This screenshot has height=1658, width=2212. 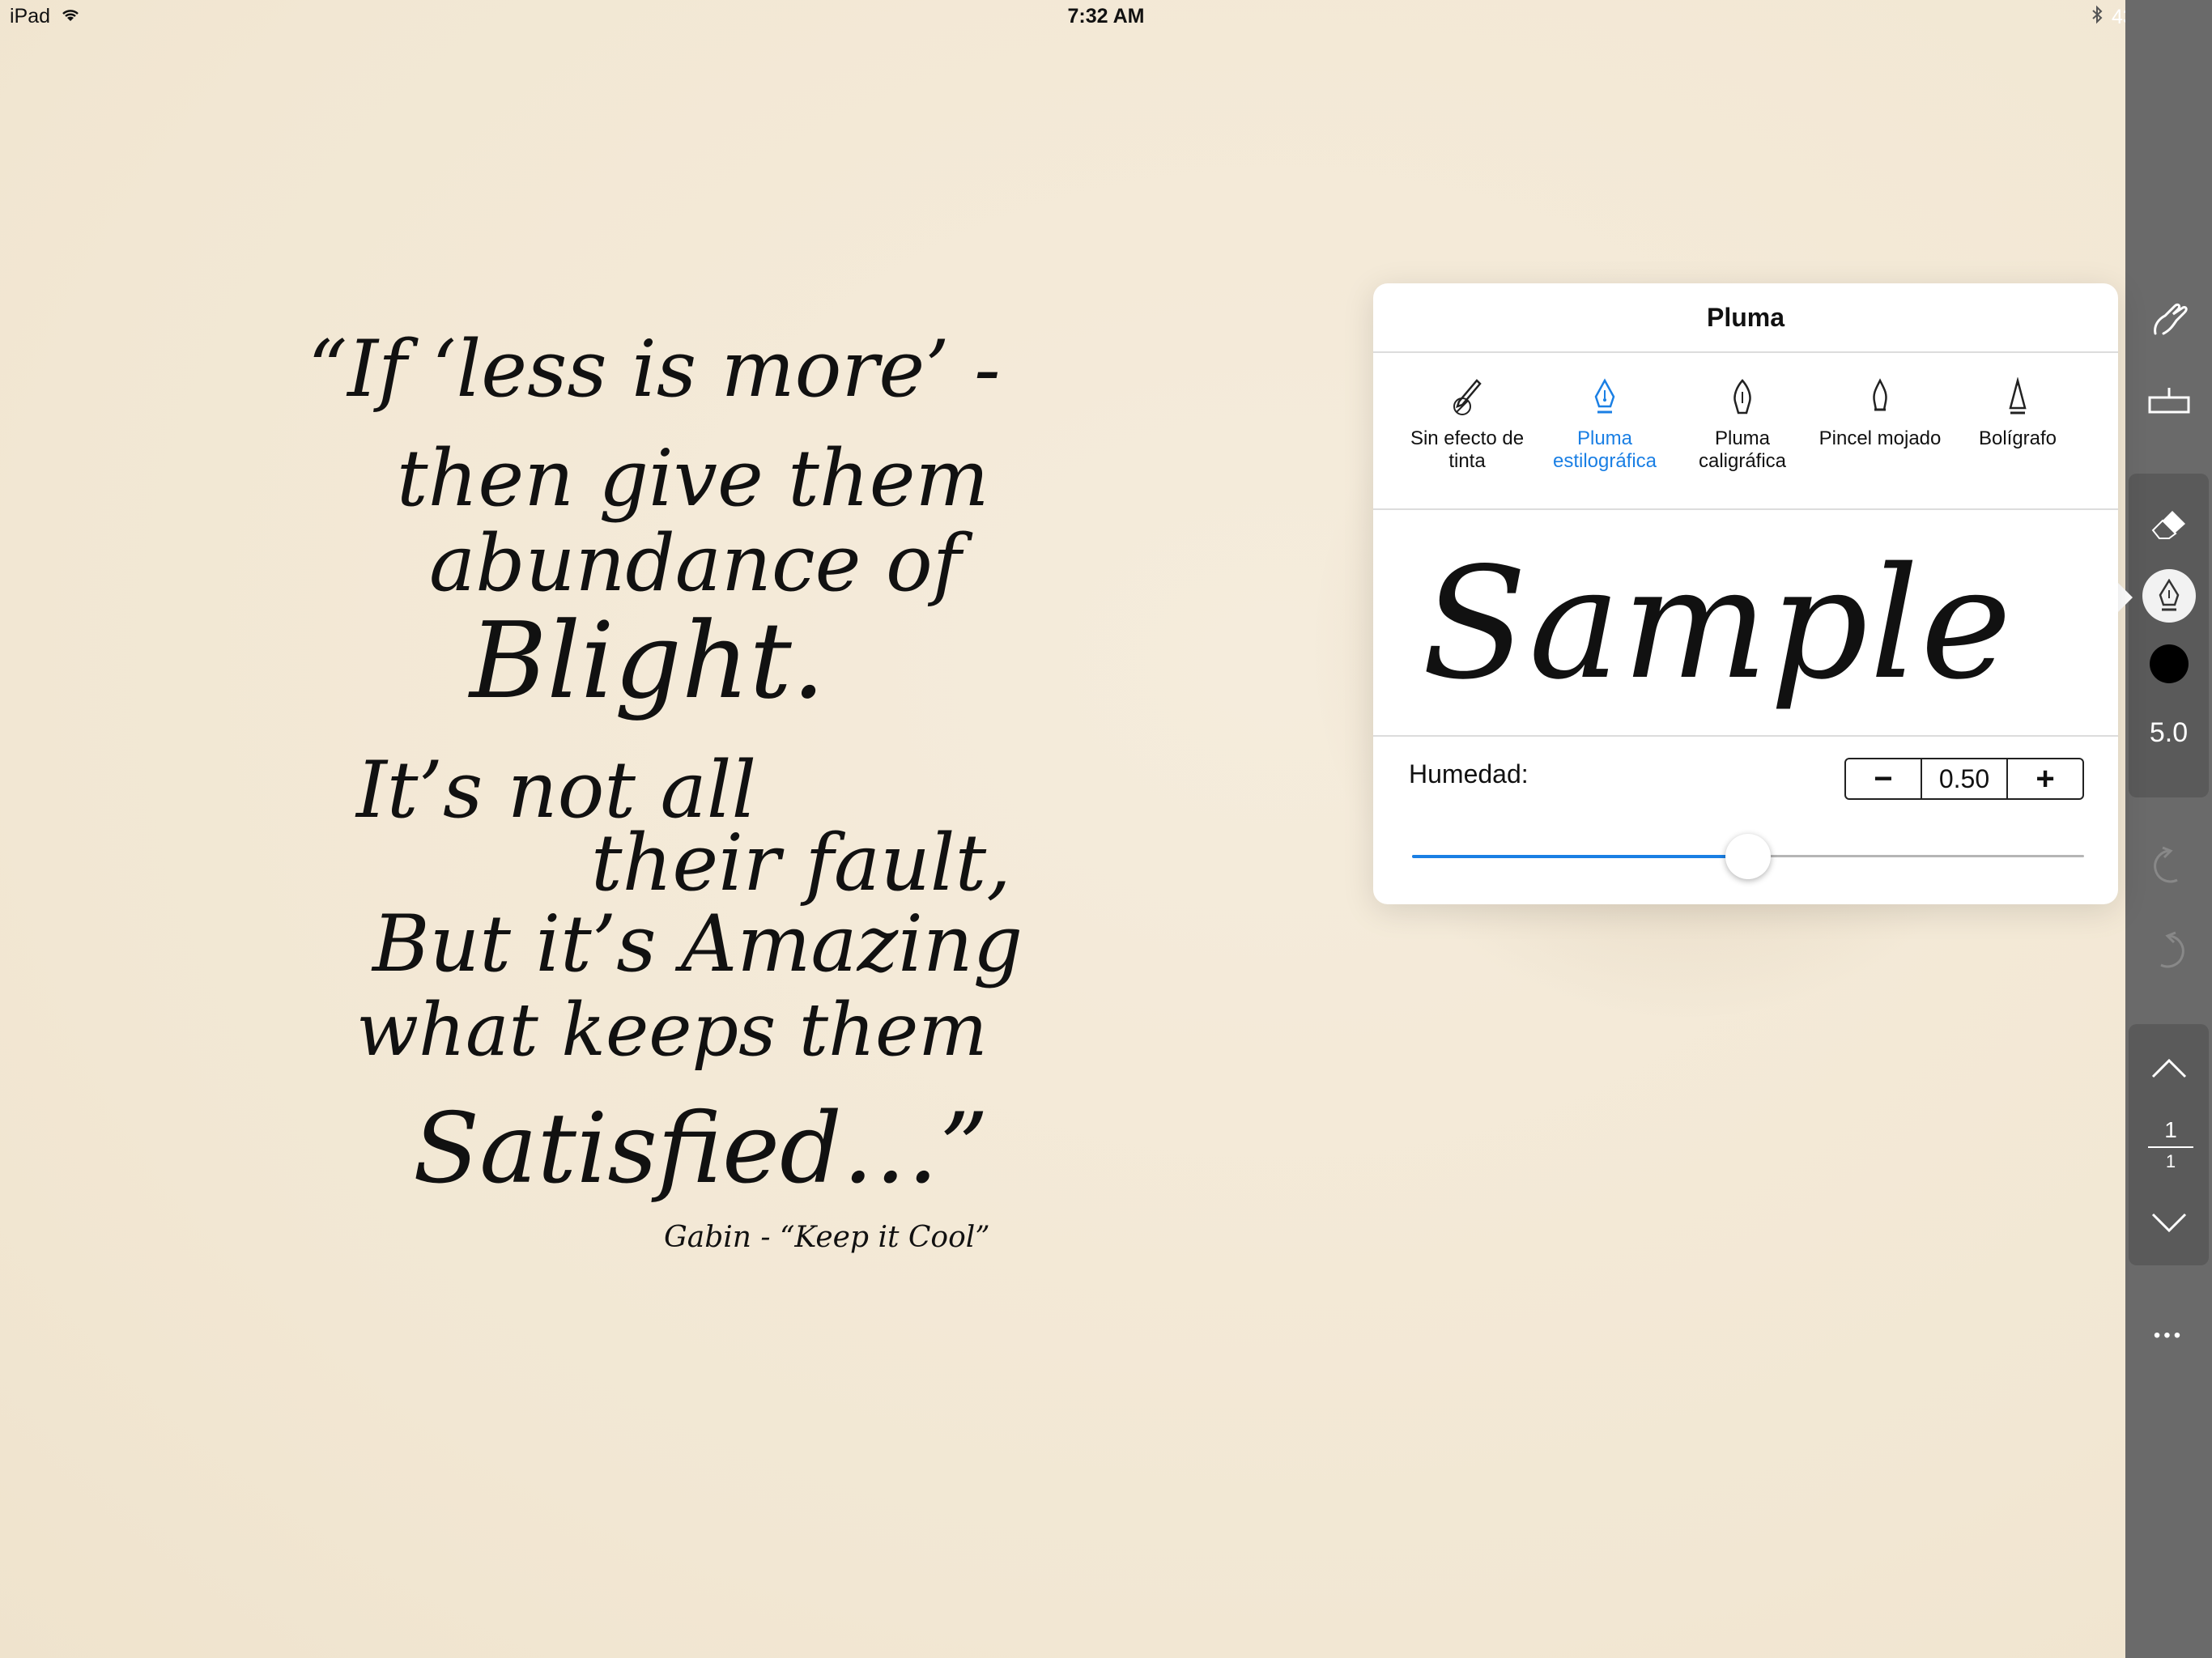 I want to click on humidity-slider, so click(x=1748, y=856).